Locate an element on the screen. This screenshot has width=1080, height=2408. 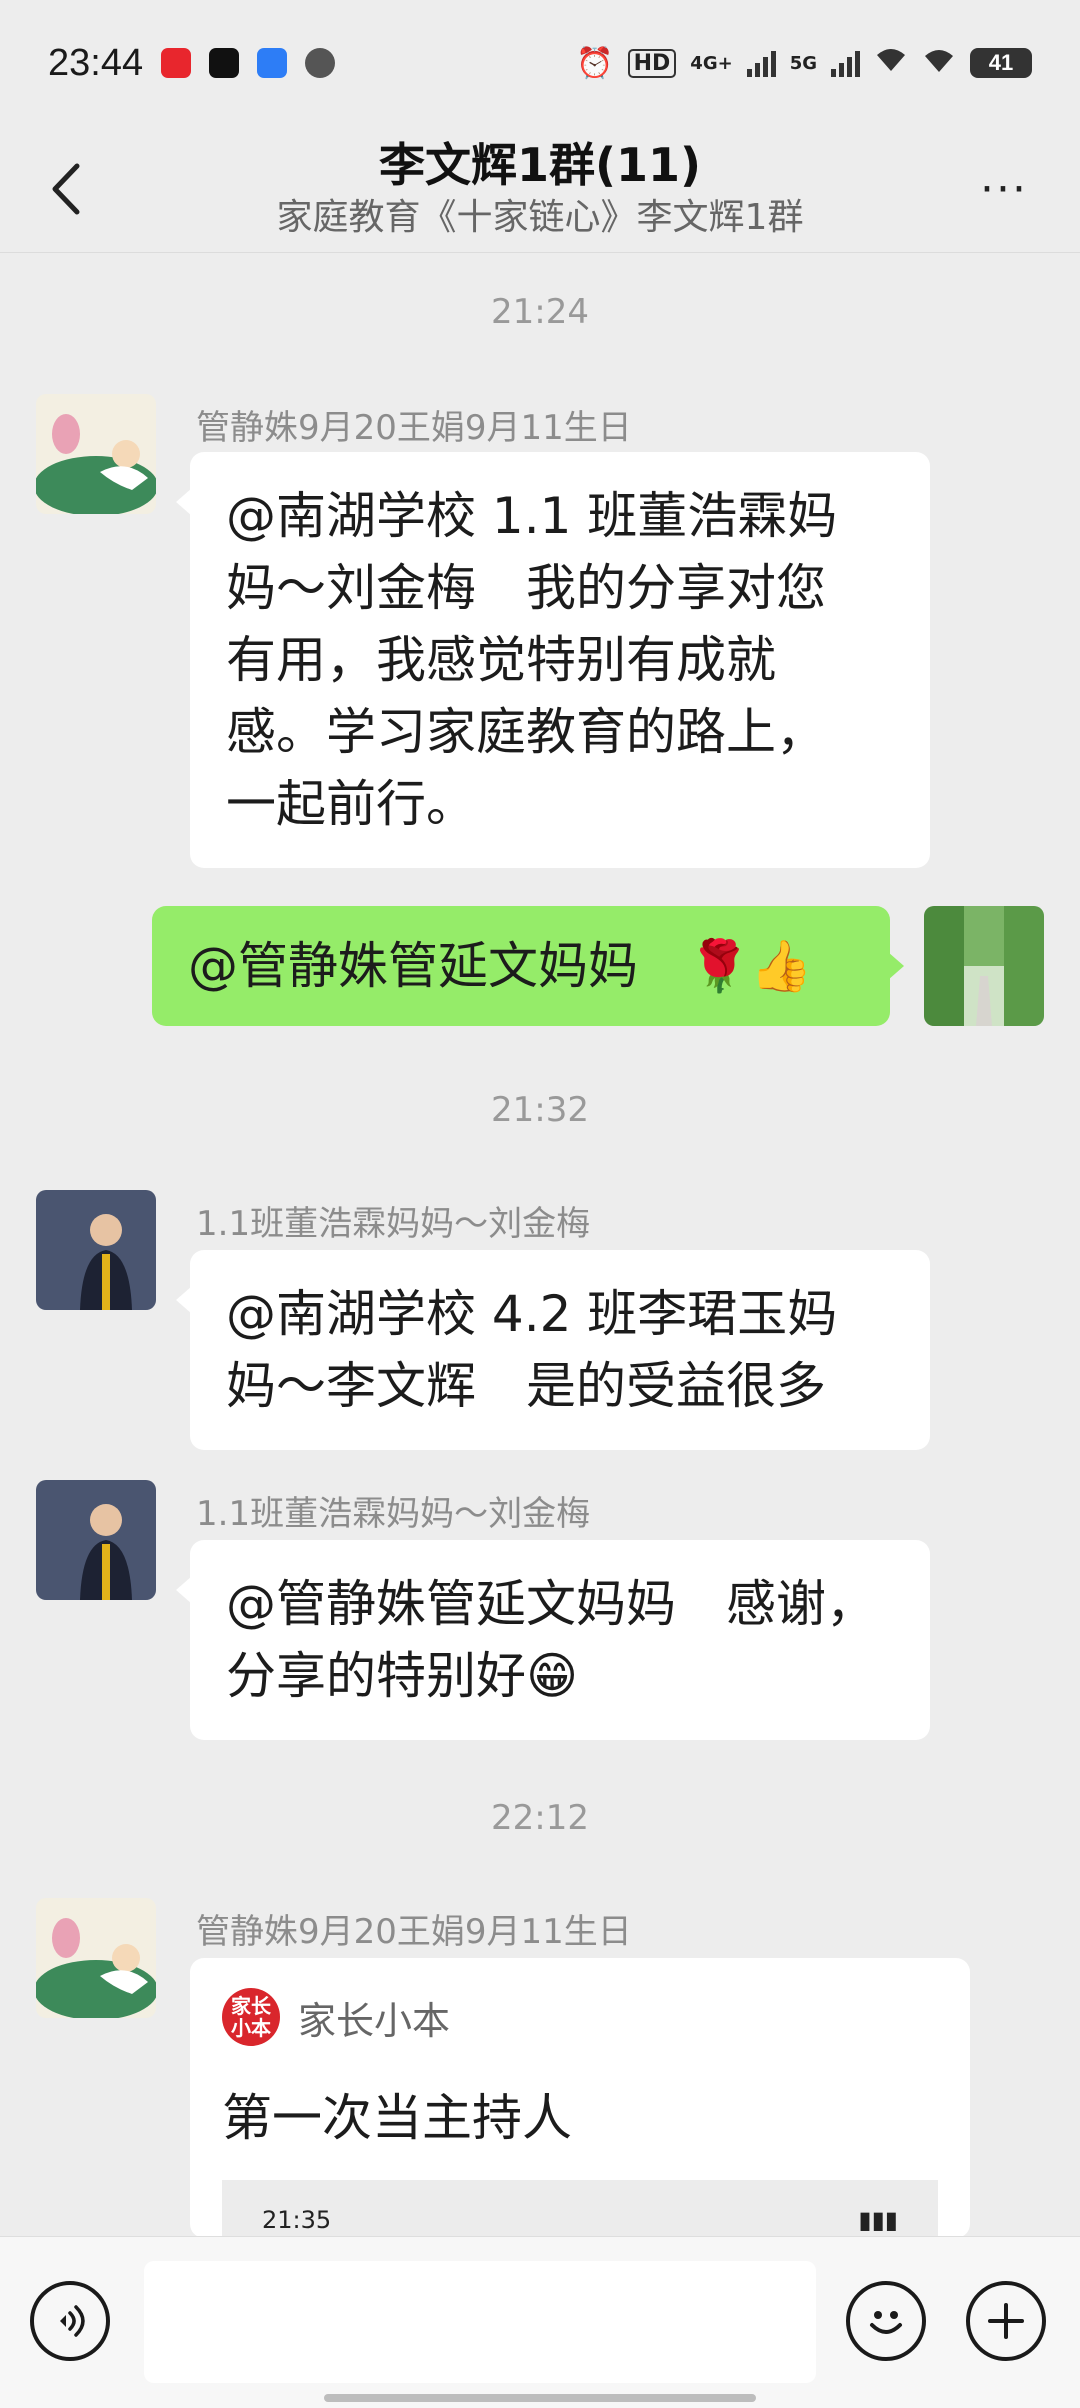
time-separator: 22:12 is located at coordinates (540, 1818).